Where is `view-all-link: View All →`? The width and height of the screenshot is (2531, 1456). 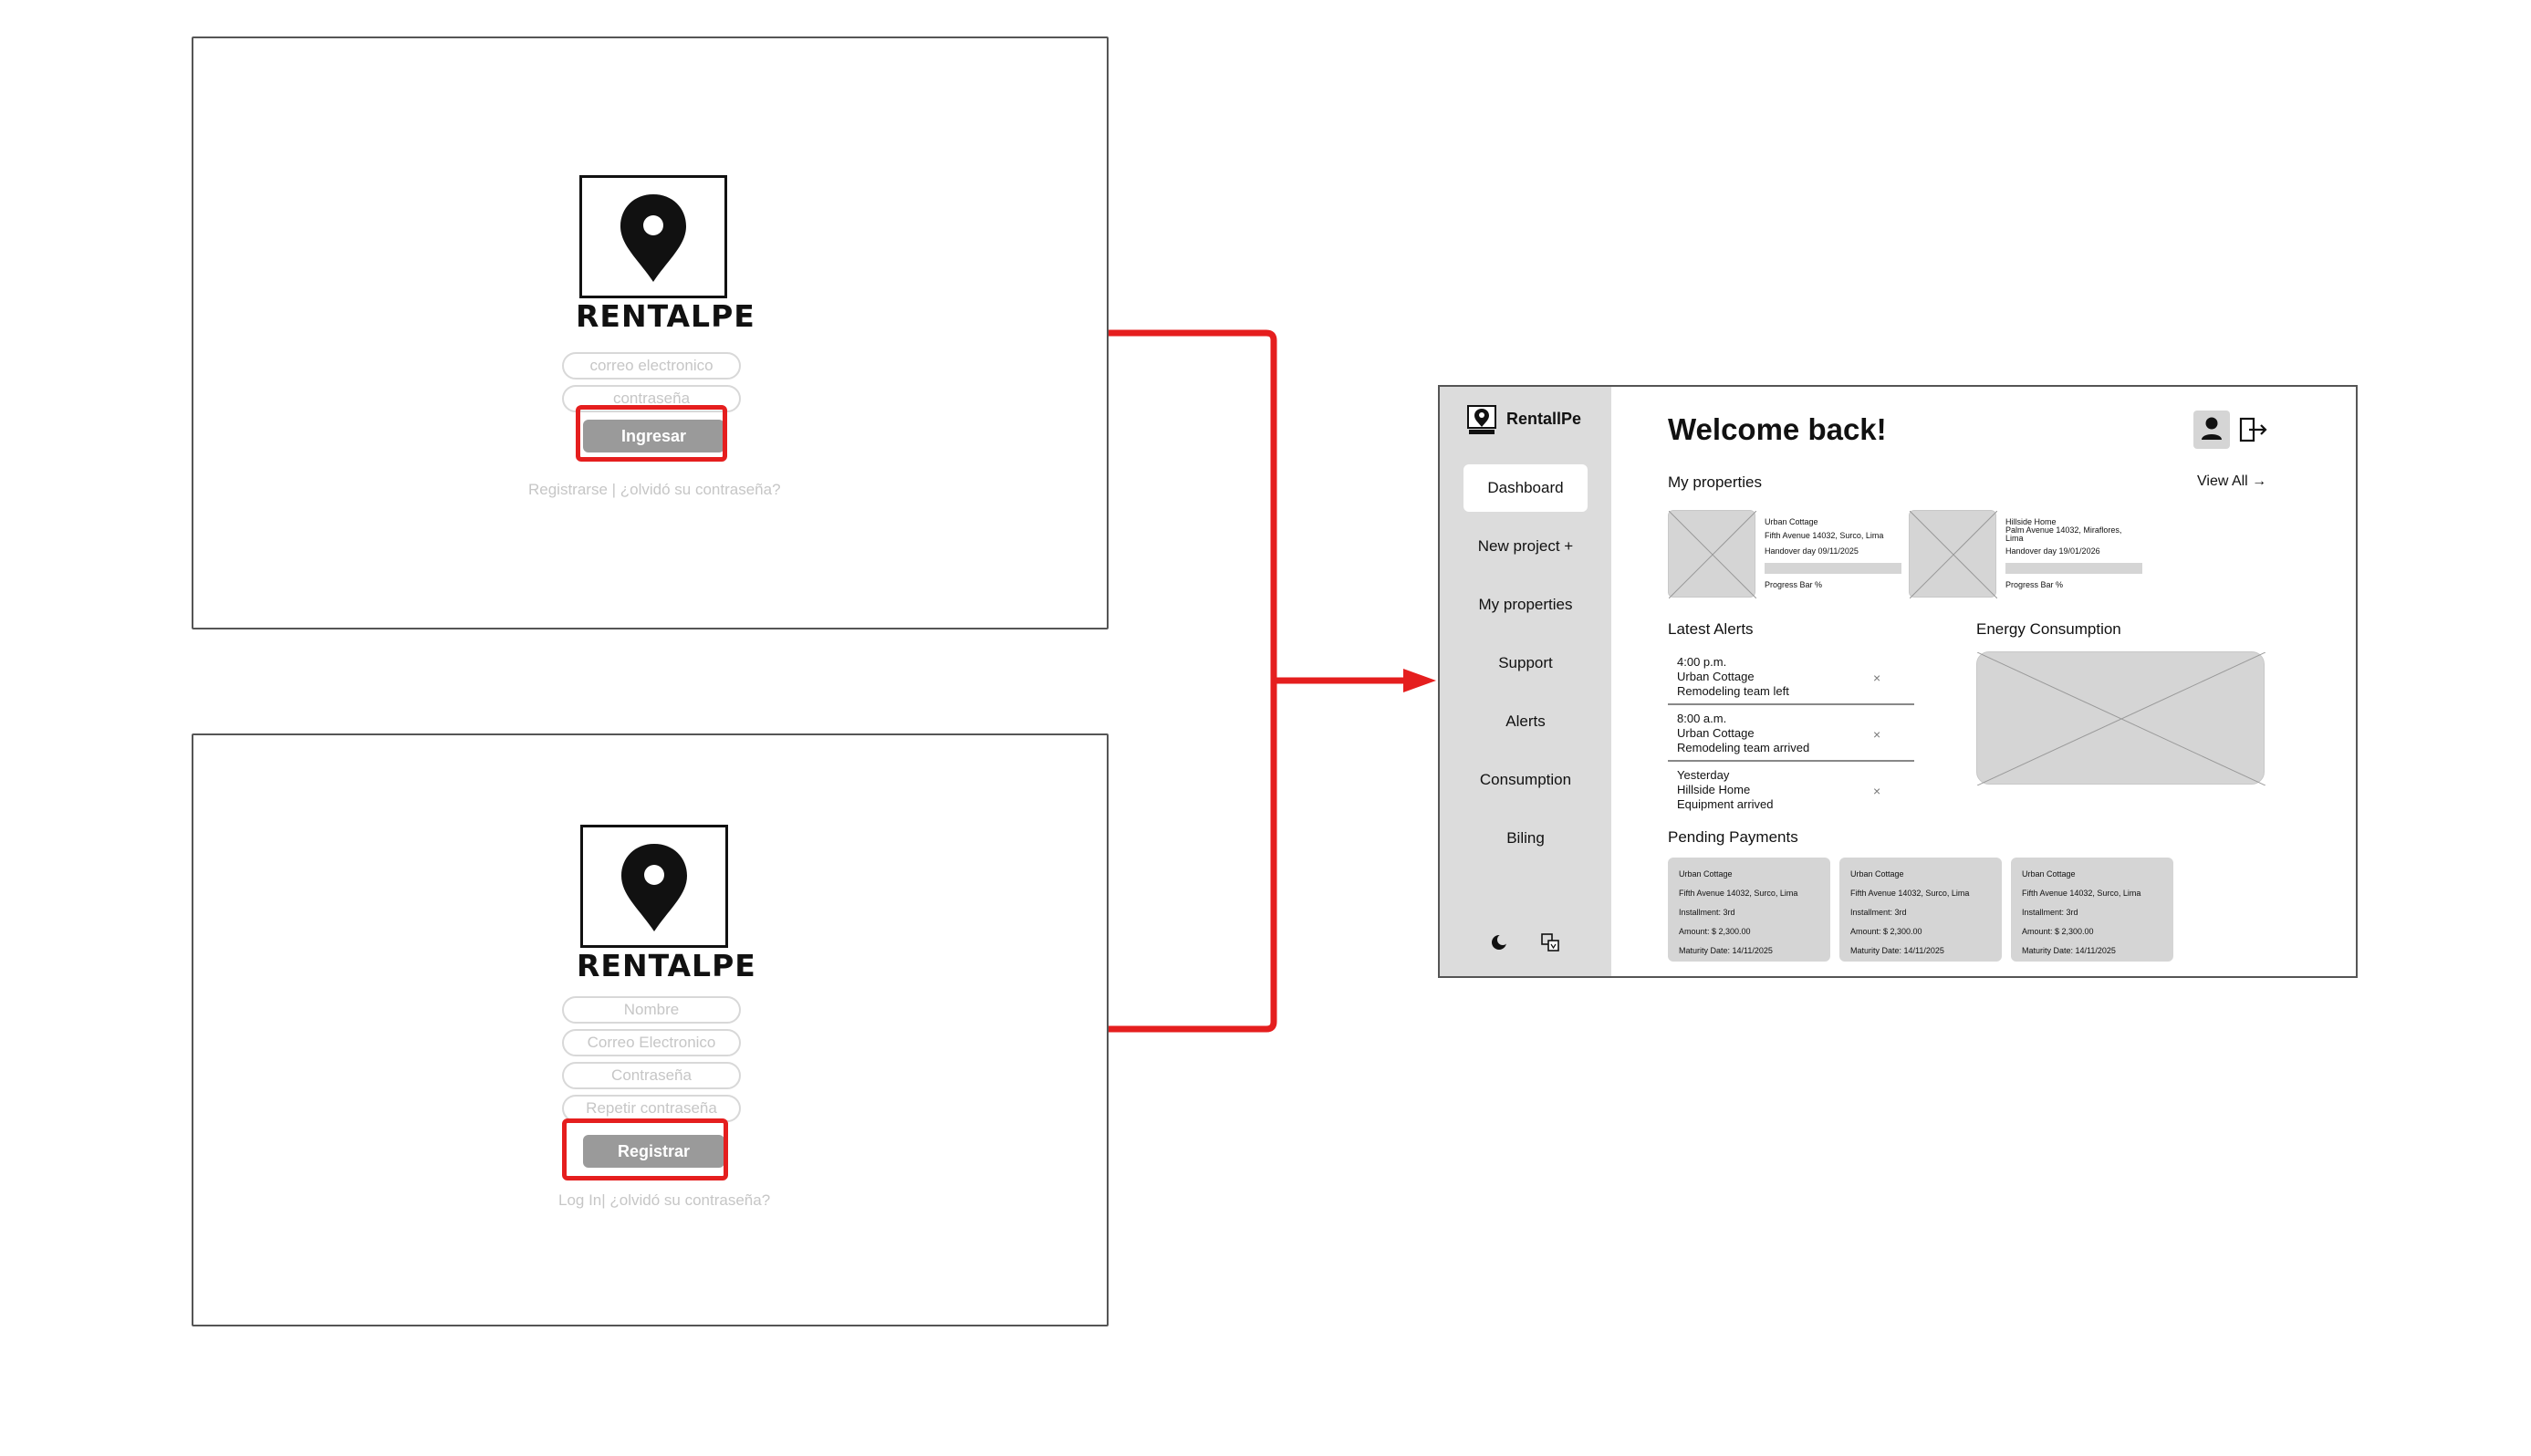
view-all-link: View All → is located at coordinates (2231, 482).